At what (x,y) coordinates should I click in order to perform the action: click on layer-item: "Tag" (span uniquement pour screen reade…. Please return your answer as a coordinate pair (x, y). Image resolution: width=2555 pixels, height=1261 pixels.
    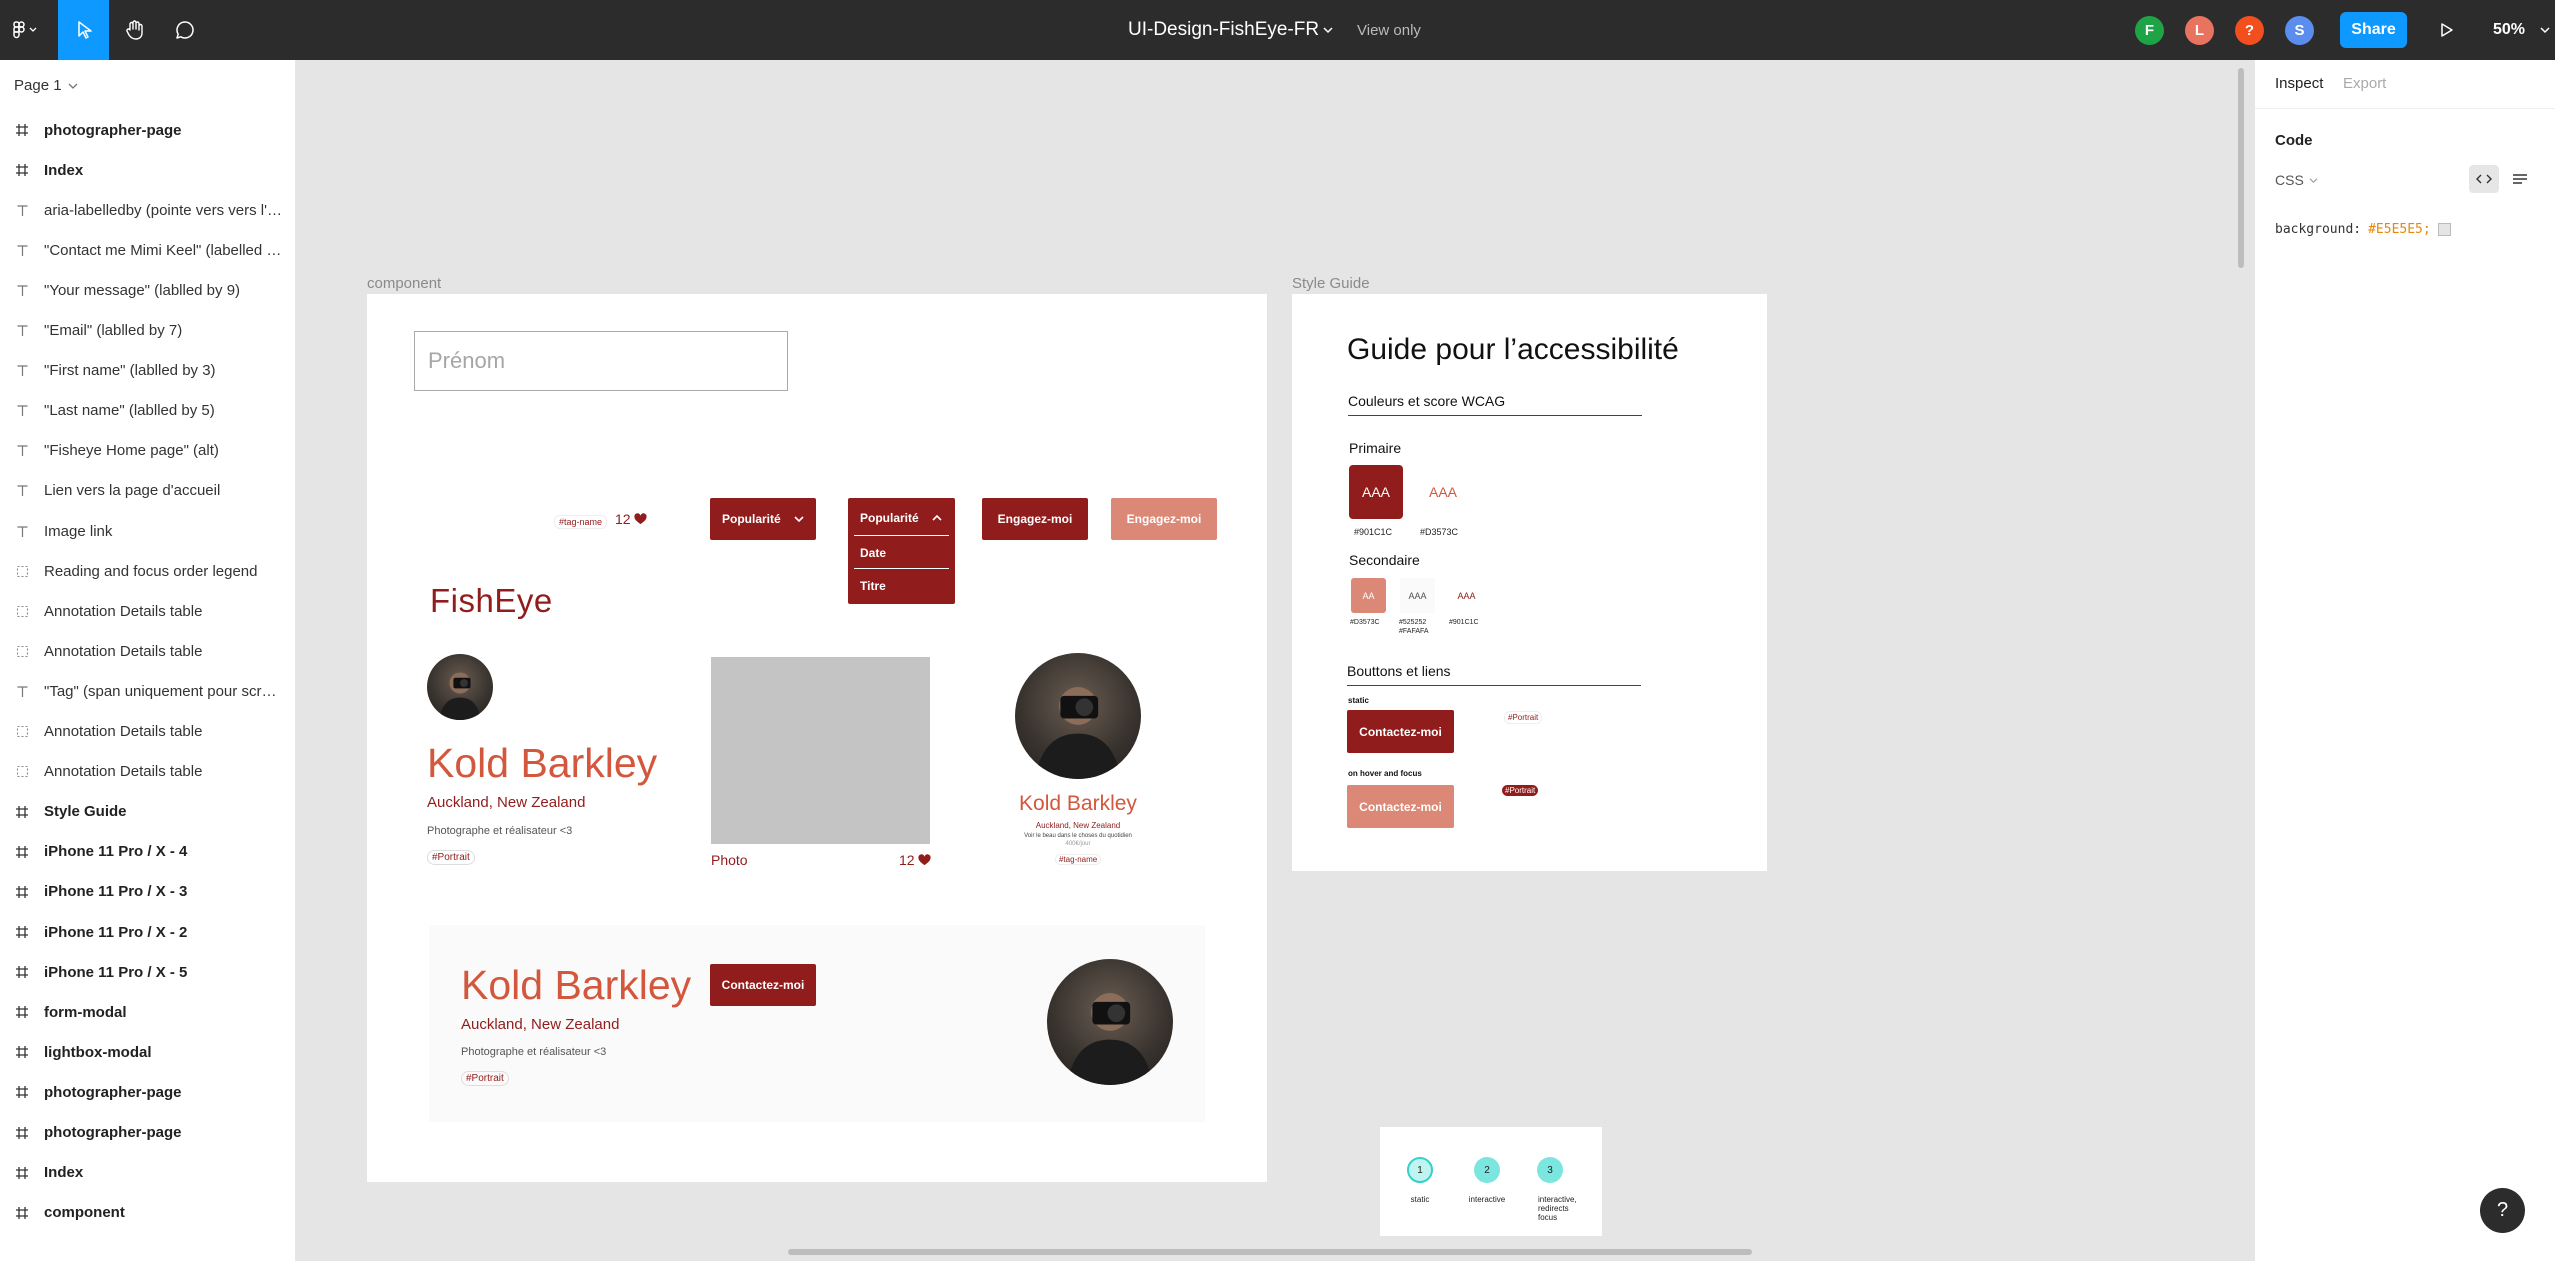
    Looking at the image, I should click on (148, 691).